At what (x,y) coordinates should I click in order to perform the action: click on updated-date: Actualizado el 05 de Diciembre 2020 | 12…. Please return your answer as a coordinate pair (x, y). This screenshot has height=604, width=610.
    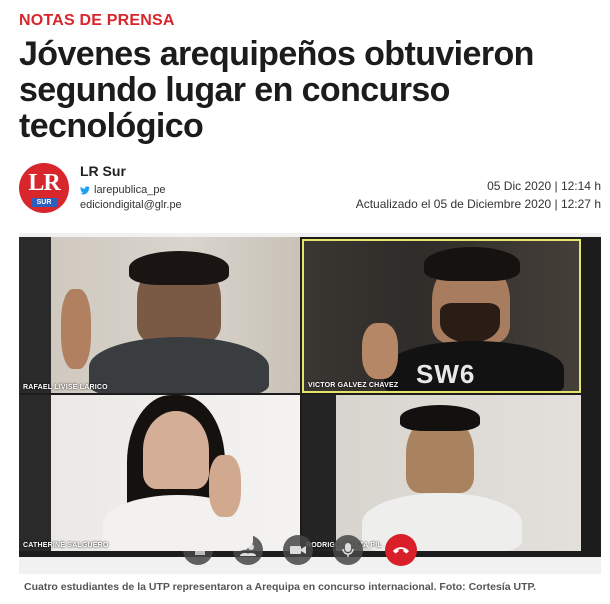
    Looking at the image, I should click on (478, 204).